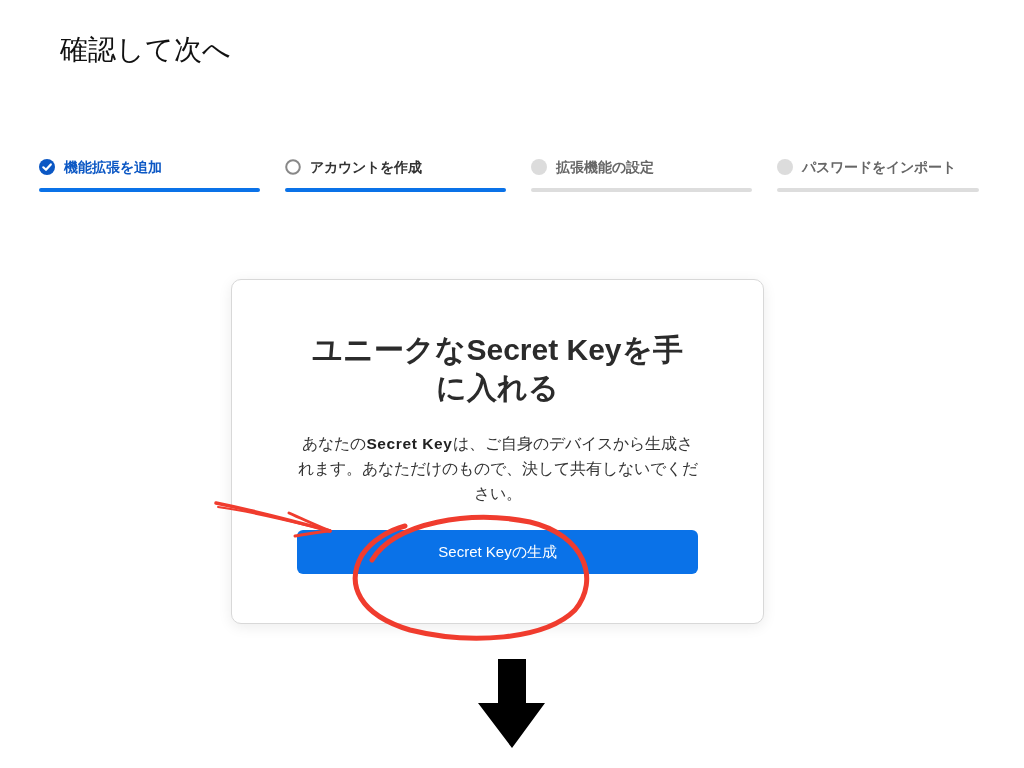  I want to click on step-label: 拡張機能の設定, so click(605, 167).